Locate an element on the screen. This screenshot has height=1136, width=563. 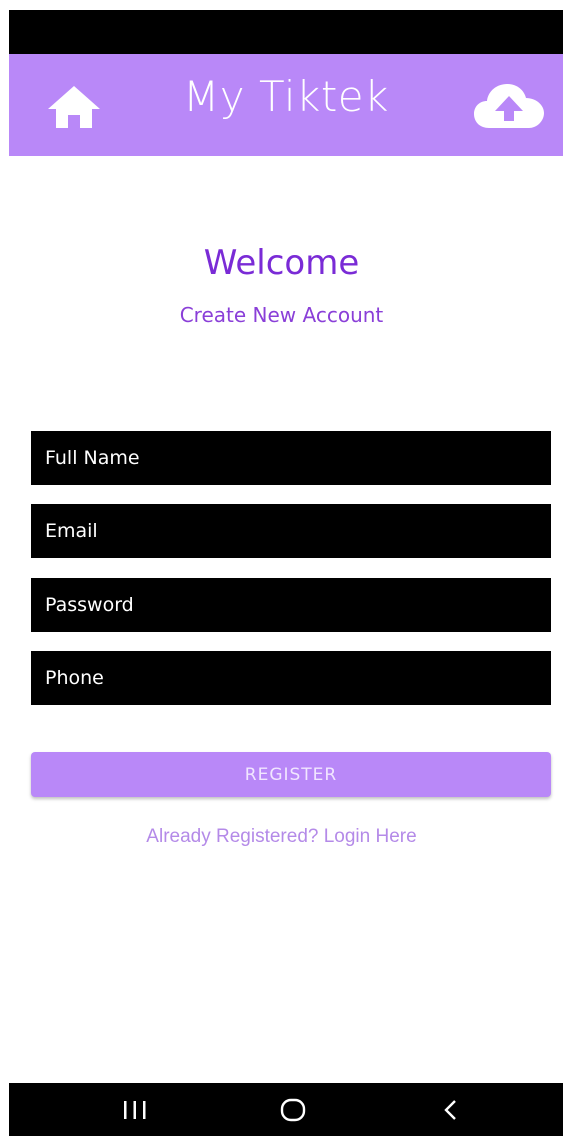
home-circle-icon is located at coordinates (293, 1110).